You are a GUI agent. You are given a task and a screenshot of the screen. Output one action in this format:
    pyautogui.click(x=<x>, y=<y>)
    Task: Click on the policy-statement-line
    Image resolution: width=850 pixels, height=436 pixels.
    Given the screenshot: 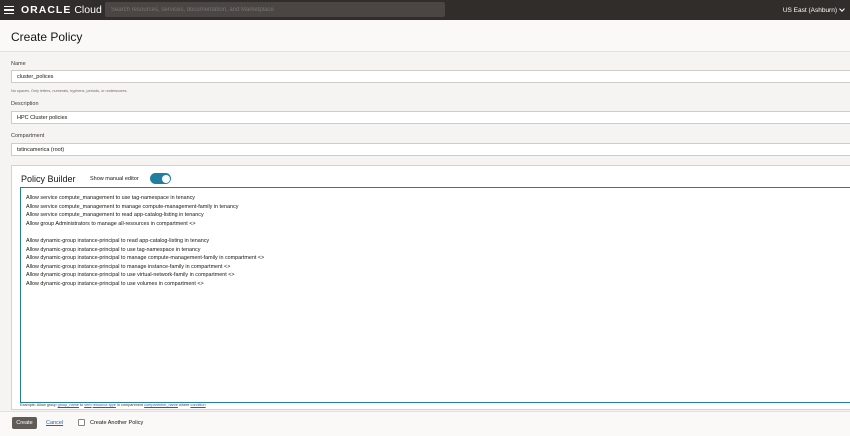 What is the action you would take?
    pyautogui.click(x=438, y=232)
    